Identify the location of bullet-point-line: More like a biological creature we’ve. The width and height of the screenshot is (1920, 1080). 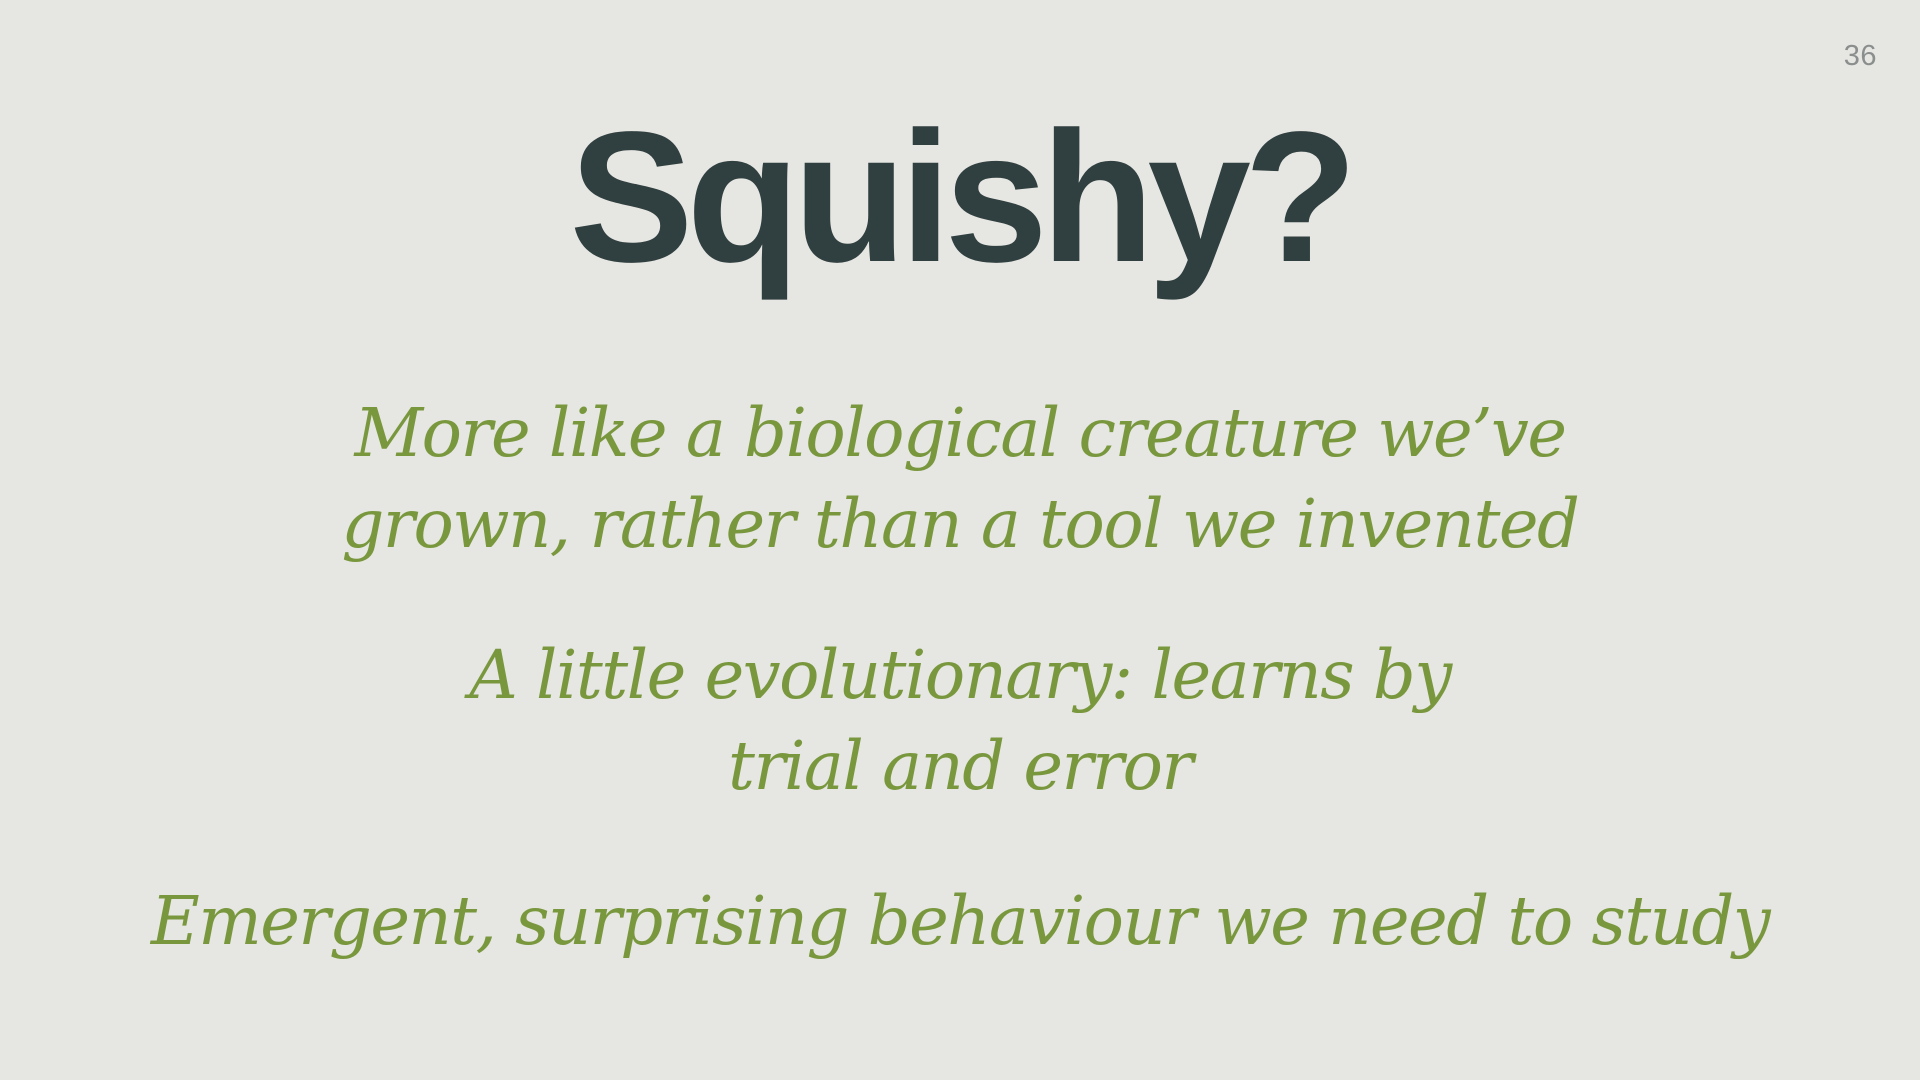
(961, 433).